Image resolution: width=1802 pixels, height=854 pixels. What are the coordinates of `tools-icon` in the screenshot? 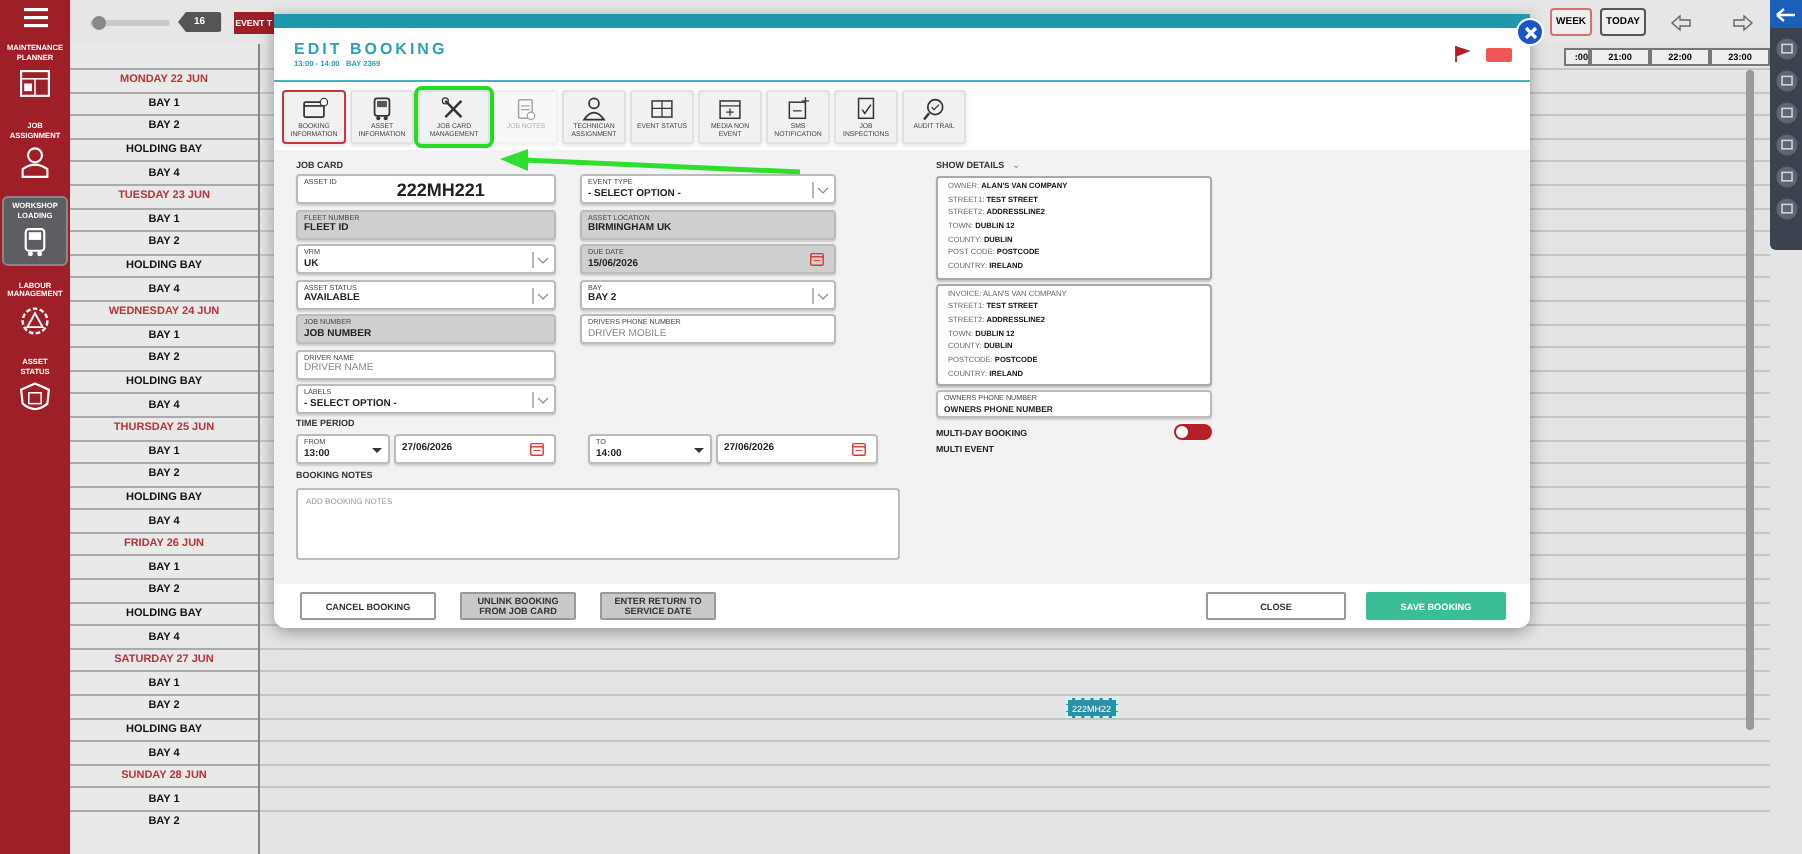 It's located at (454, 109).